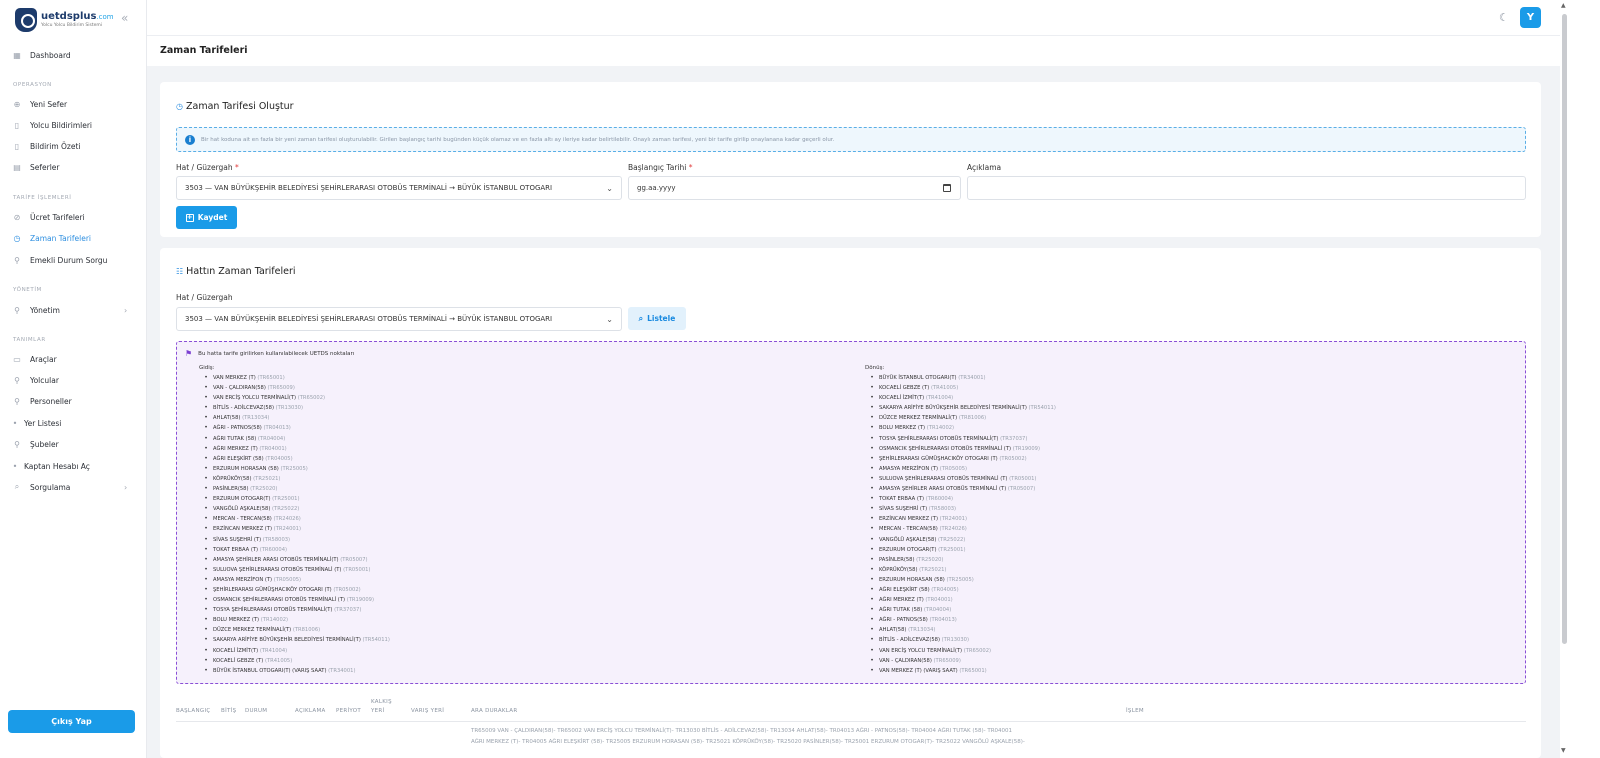 The height and width of the screenshot is (758, 1600). I want to click on collapse-sidebar-icon: «, so click(124, 18).